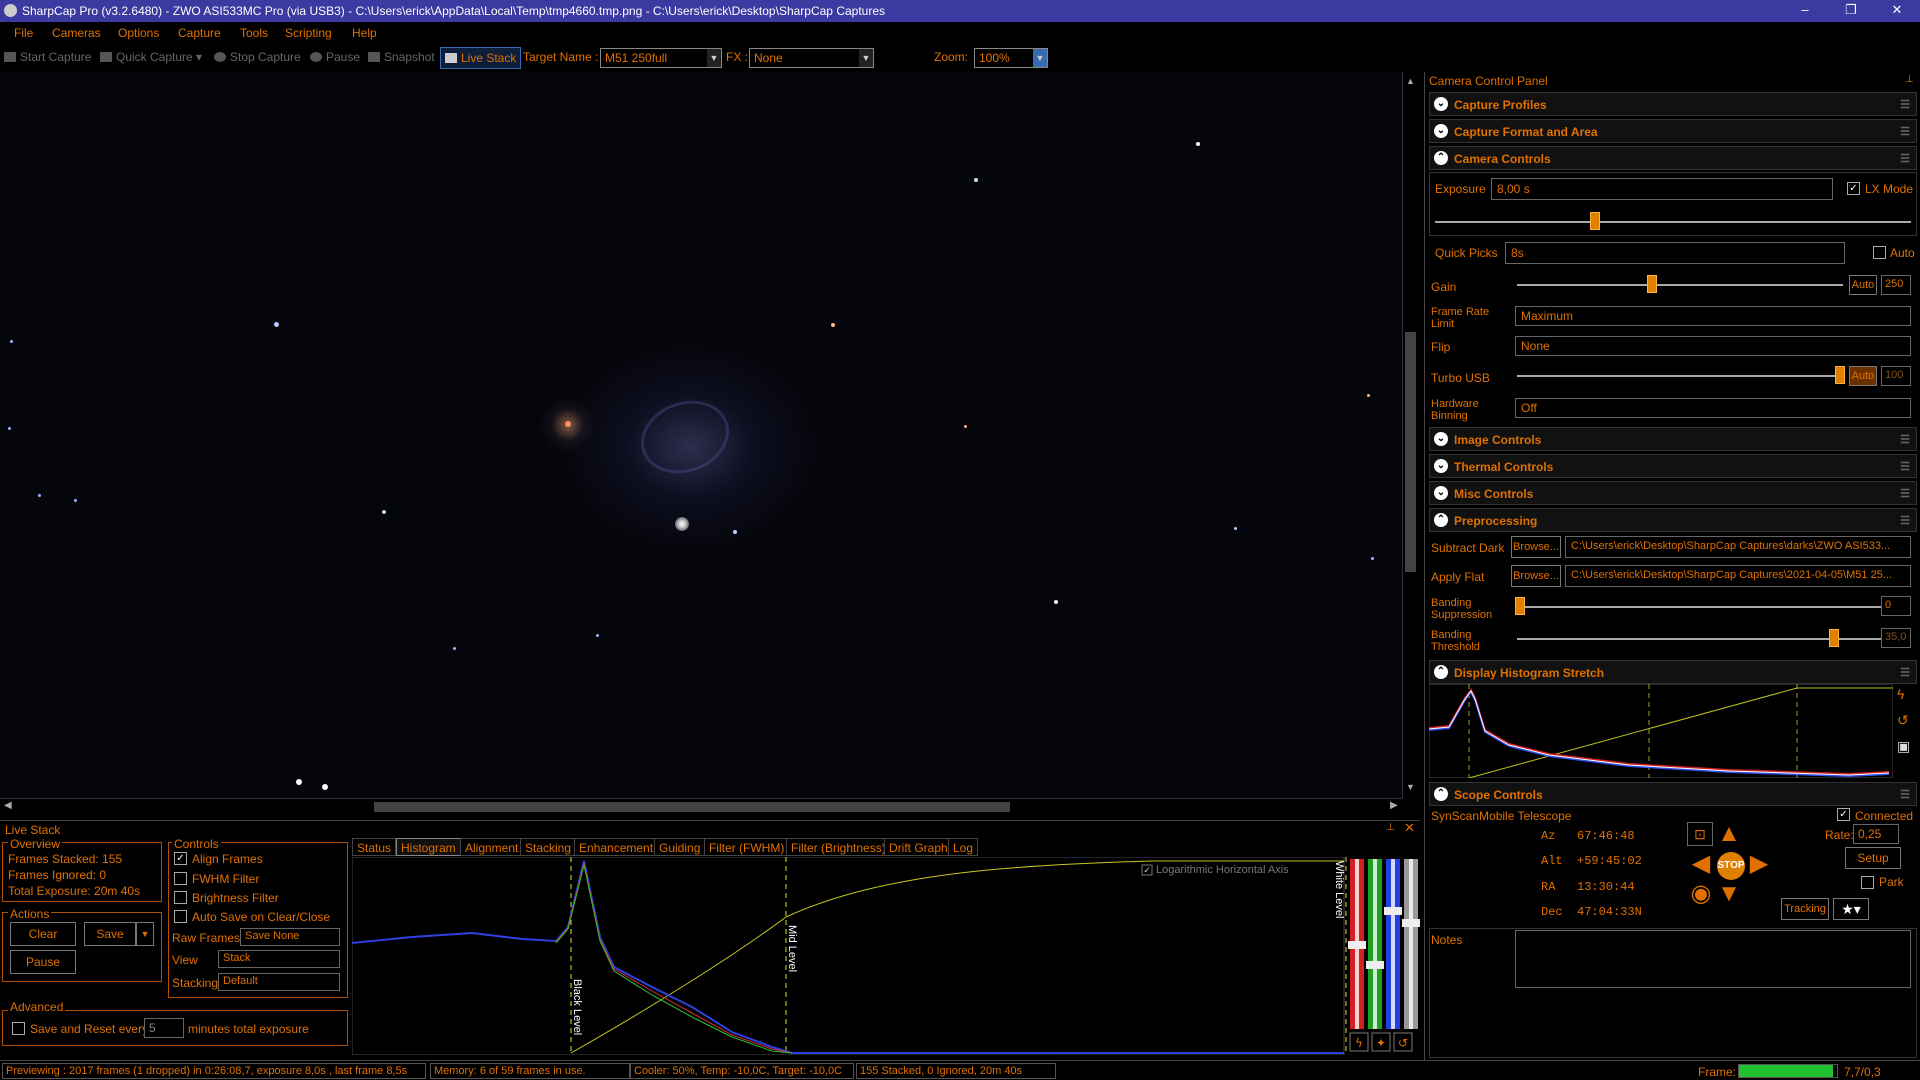 This screenshot has height=1080, width=1920. Describe the element at coordinates (1673, 131) in the screenshot. I see `section-capture-format: ⌄ Capture Format and Area ☰` at that location.